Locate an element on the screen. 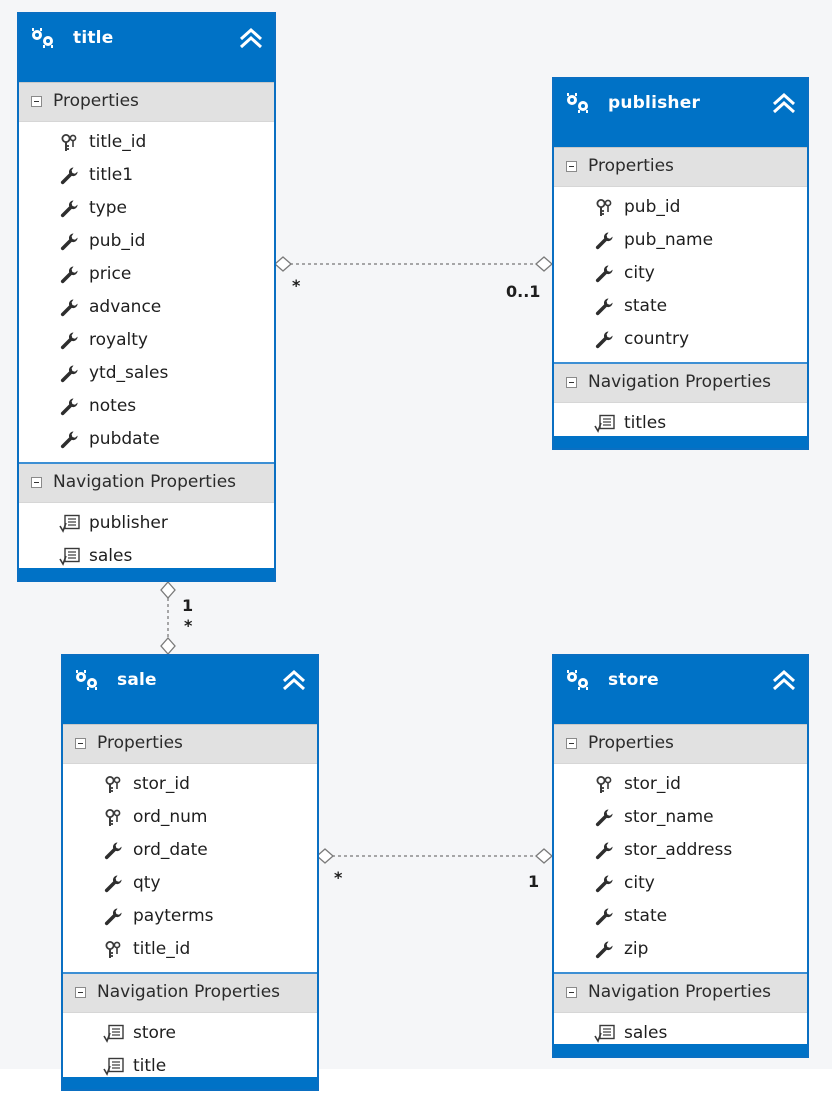  multiplicity-label: * is located at coordinates (188, 625).